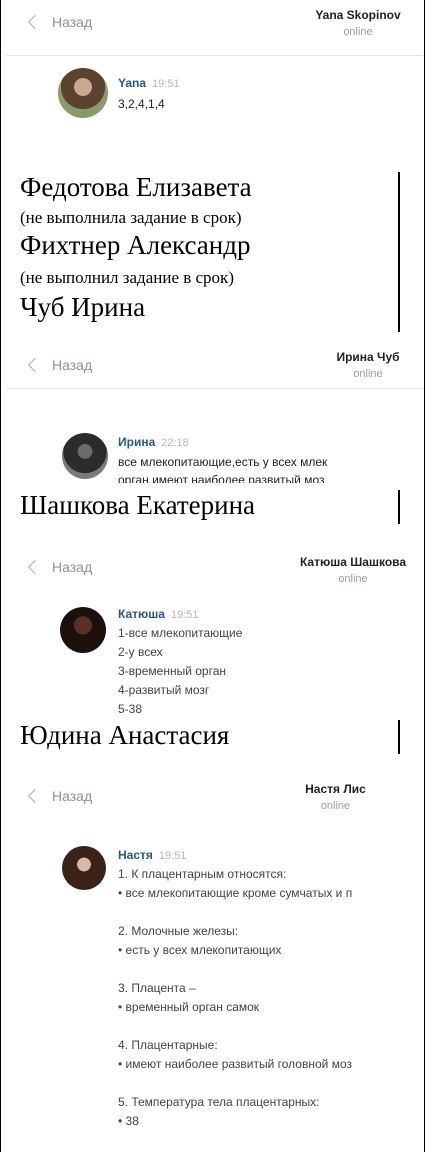 The height and width of the screenshot is (1152, 425). I want to click on chat-header: Назад Катюша Шашкова online, so click(214, 556).